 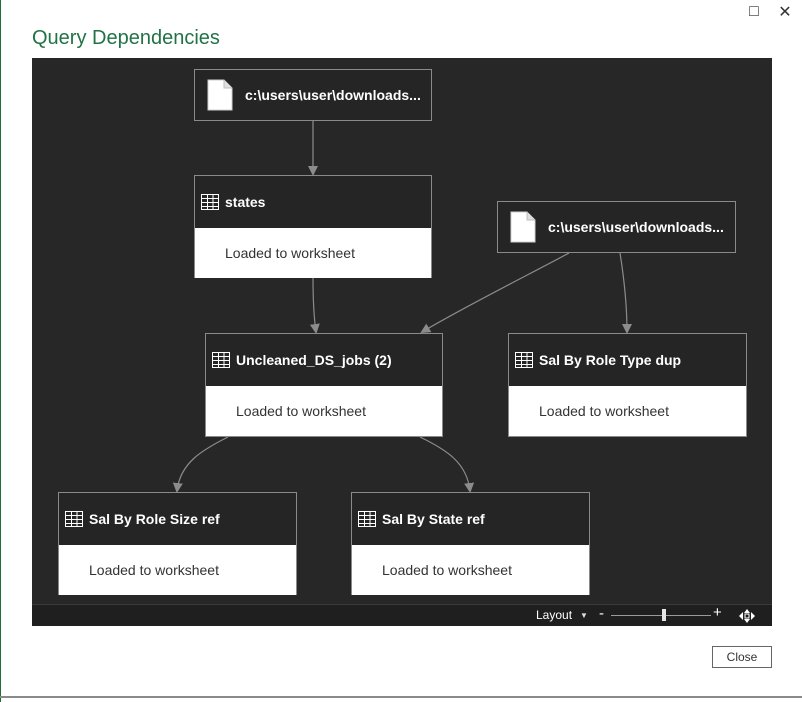 What do you see at coordinates (470, 543) in the screenshot?
I see `query-node-sal-by-state-ref: Sal By State ref Loaded to worksheet` at bounding box center [470, 543].